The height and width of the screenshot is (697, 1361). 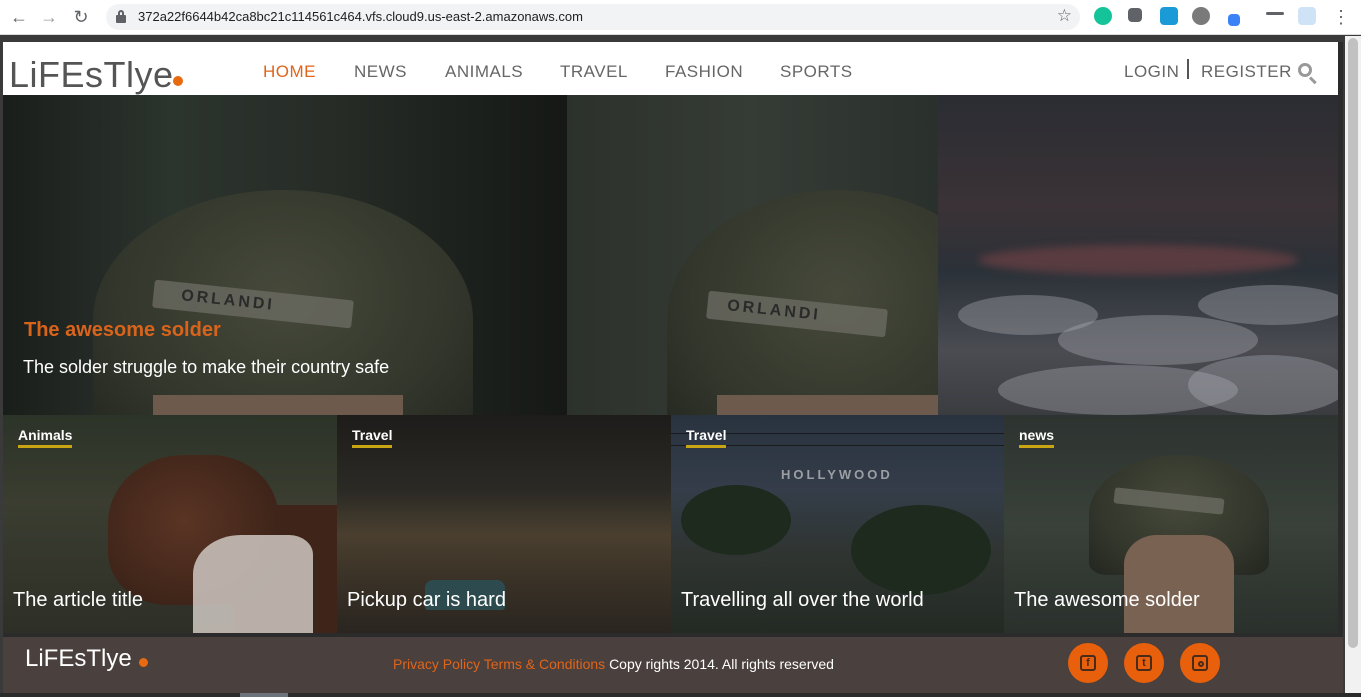 I want to click on hero-image-sky, so click(x=1138, y=255).